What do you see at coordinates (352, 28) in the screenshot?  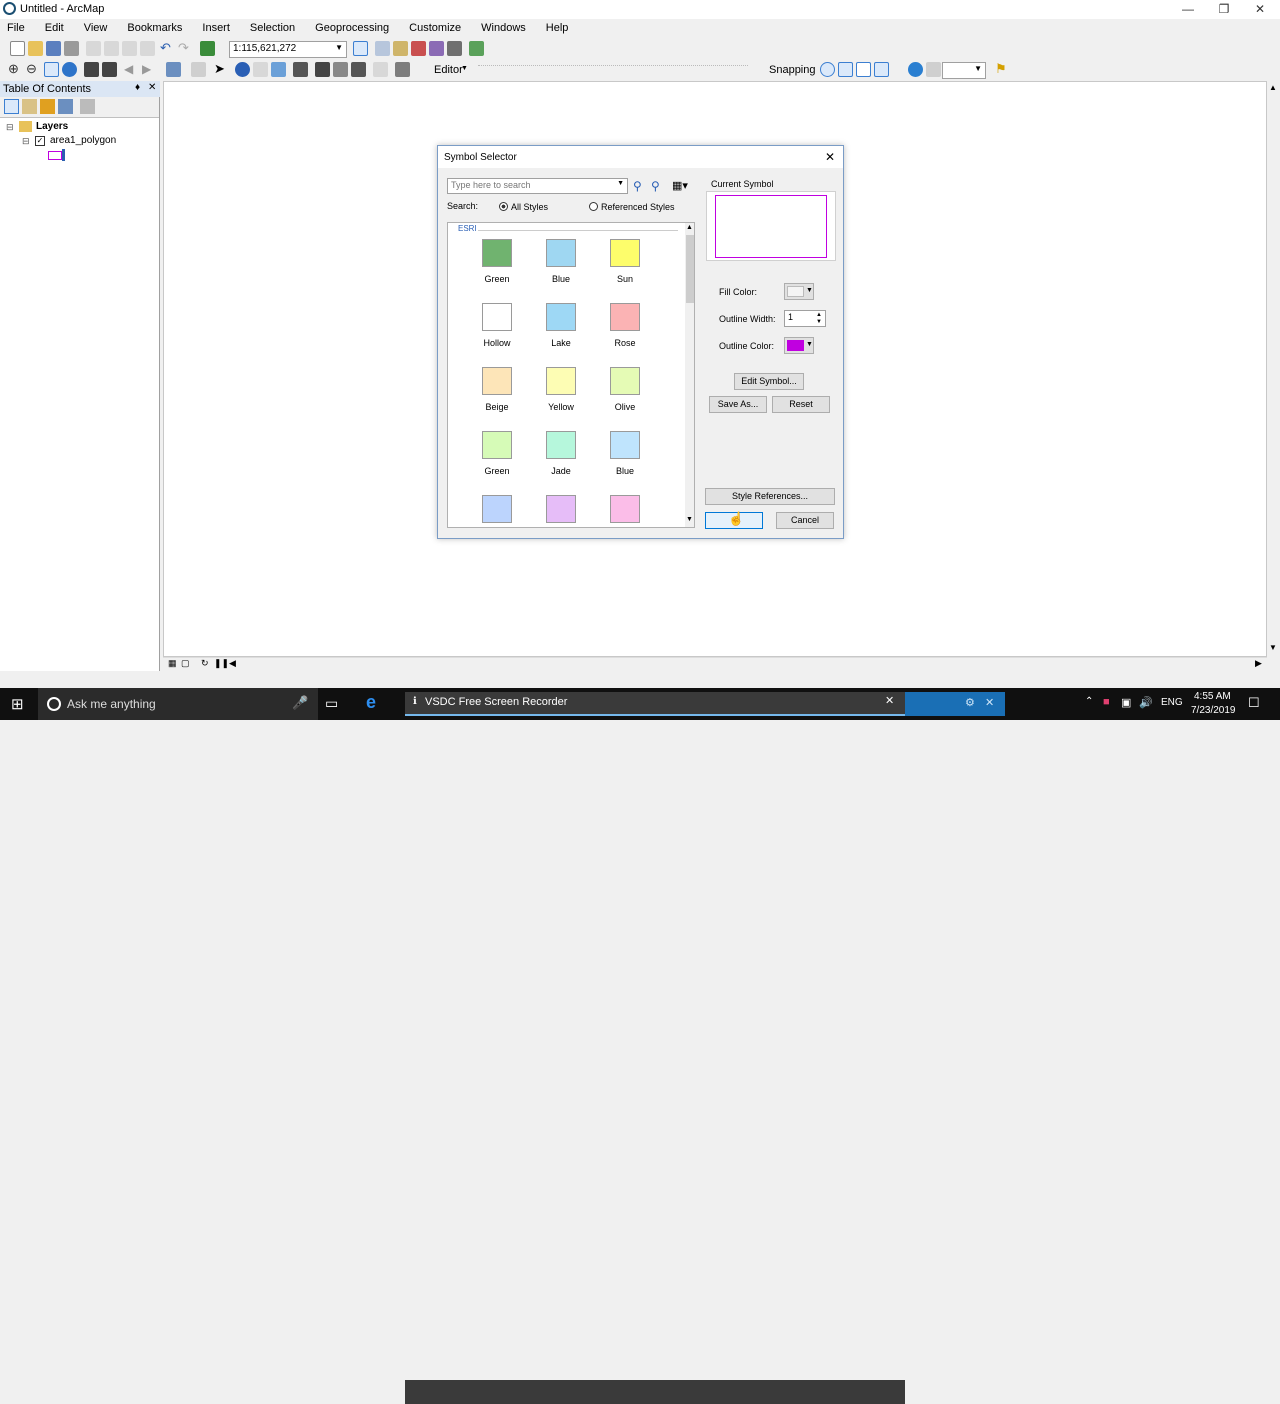 I see `menu-geoprocessing: Geoprocessing` at bounding box center [352, 28].